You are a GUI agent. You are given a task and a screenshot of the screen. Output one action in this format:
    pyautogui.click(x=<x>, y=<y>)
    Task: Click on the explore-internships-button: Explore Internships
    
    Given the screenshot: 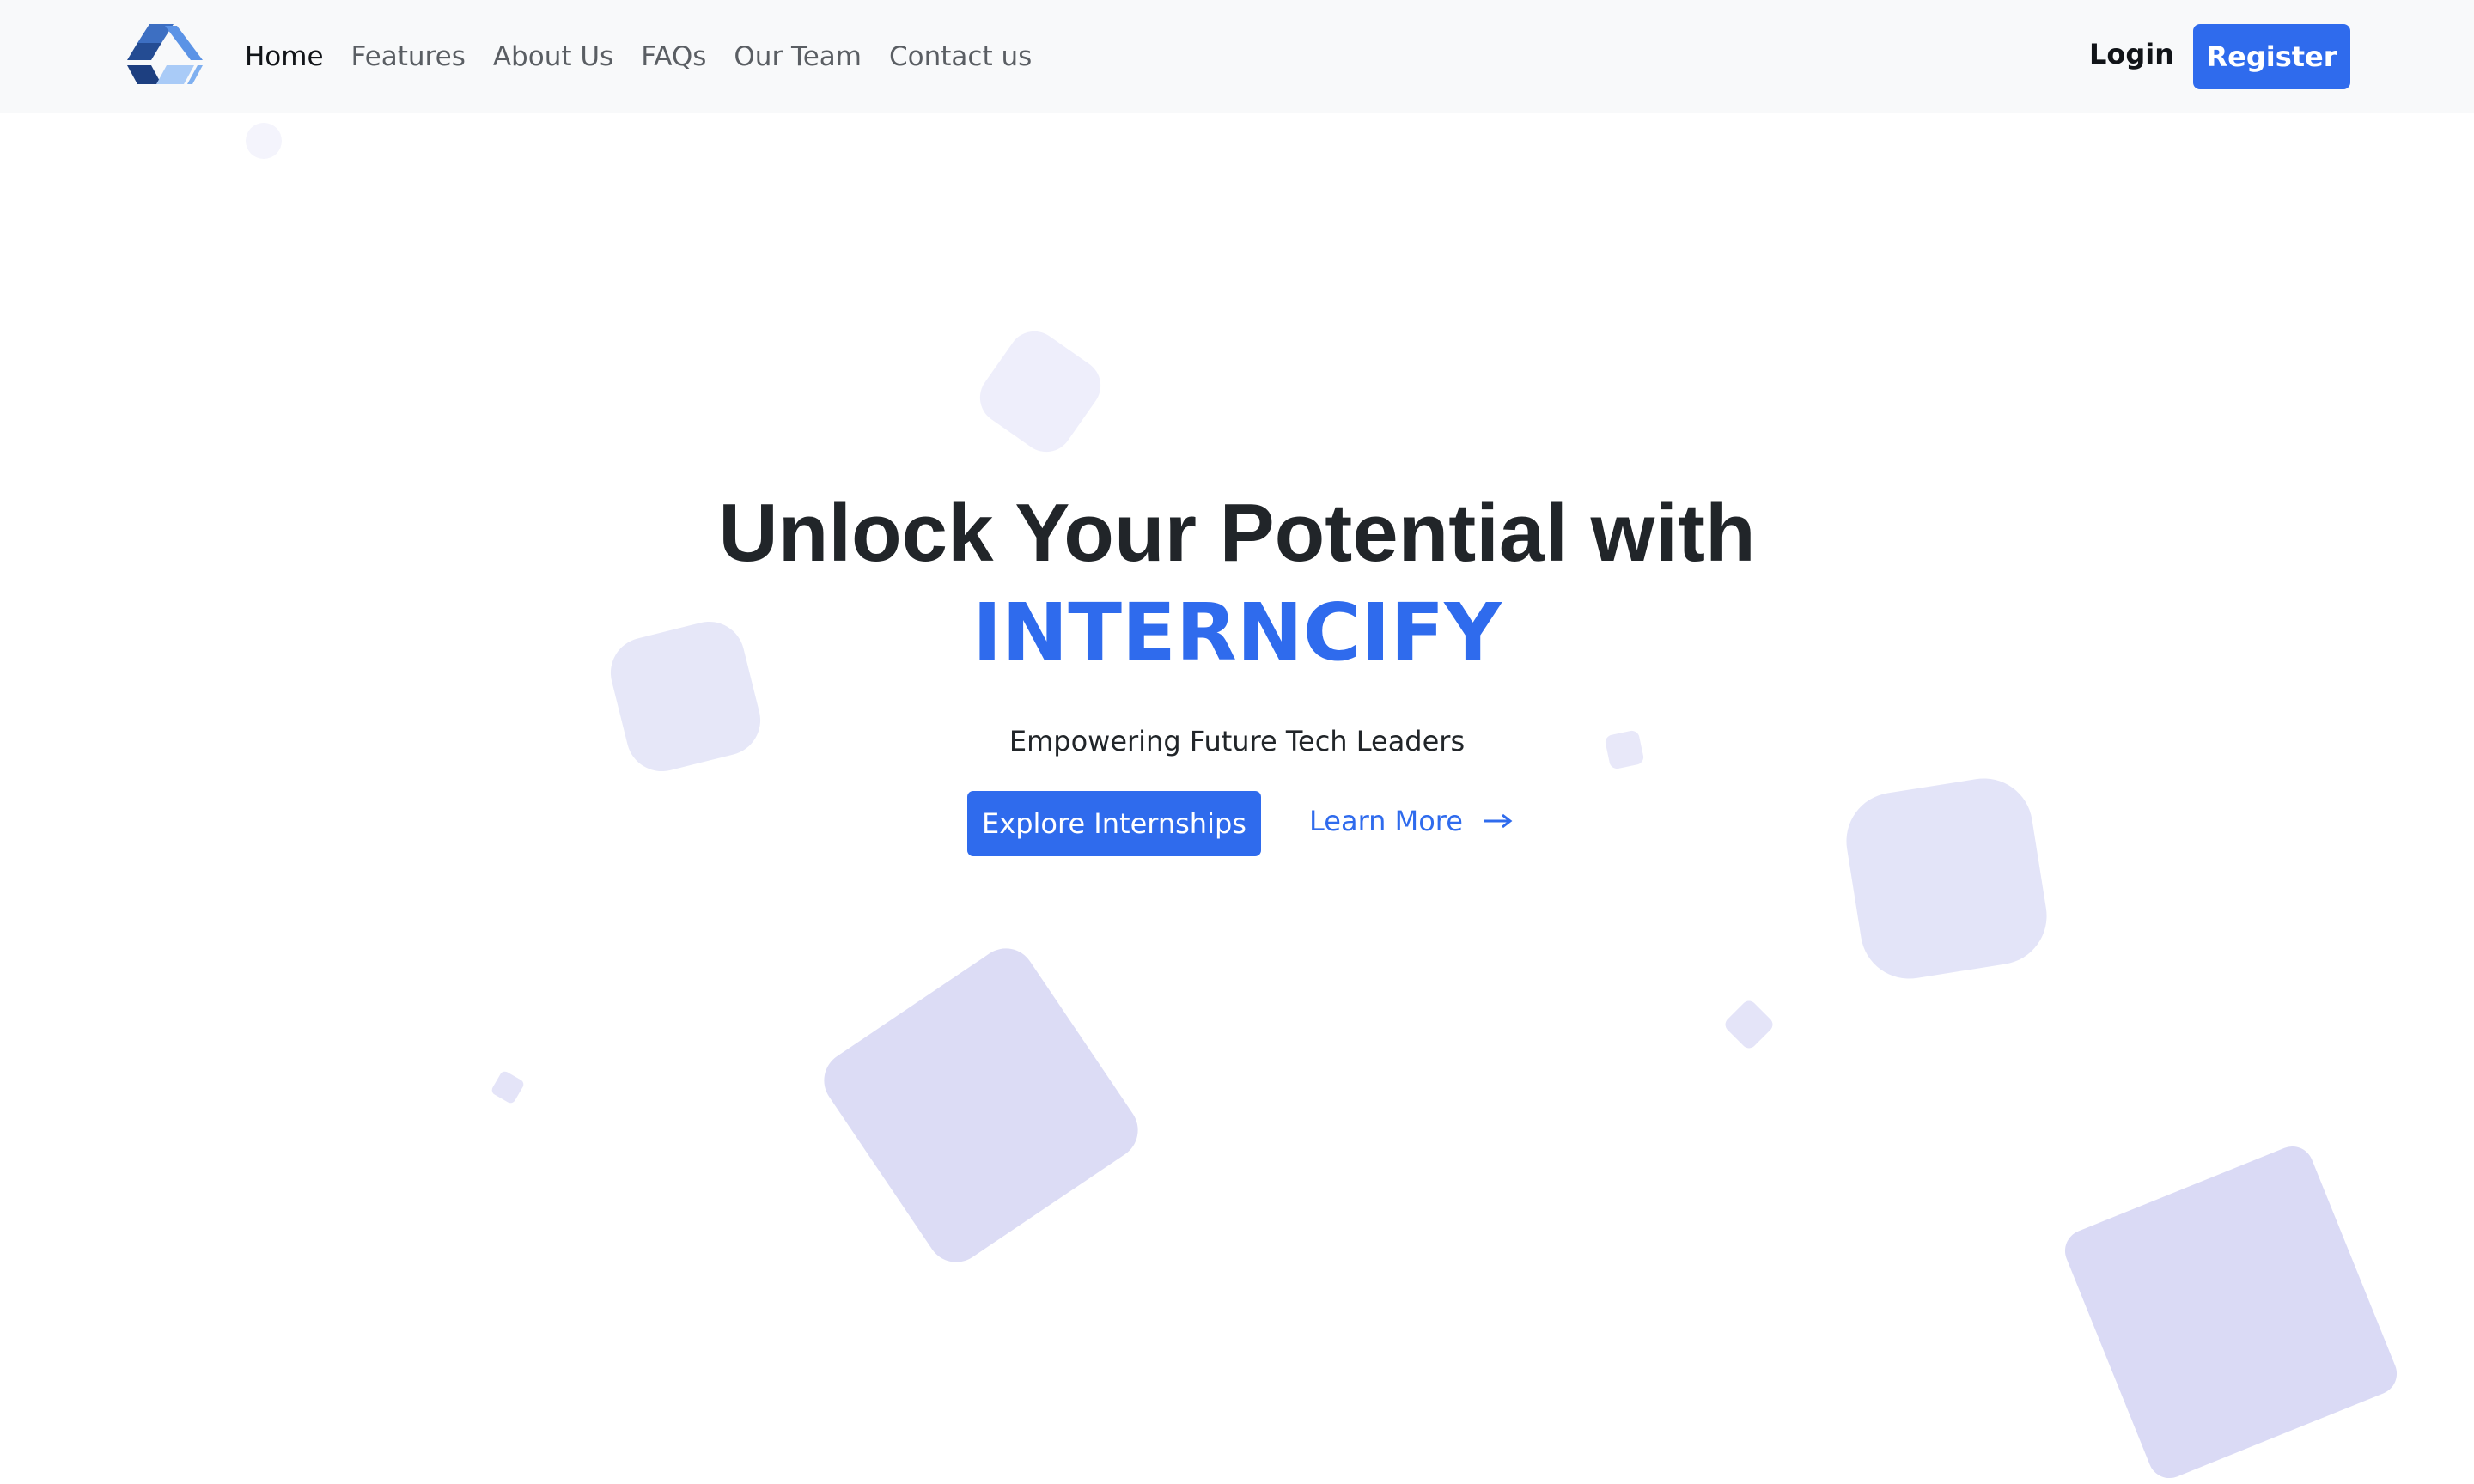 What is the action you would take?
    pyautogui.click(x=1114, y=823)
    